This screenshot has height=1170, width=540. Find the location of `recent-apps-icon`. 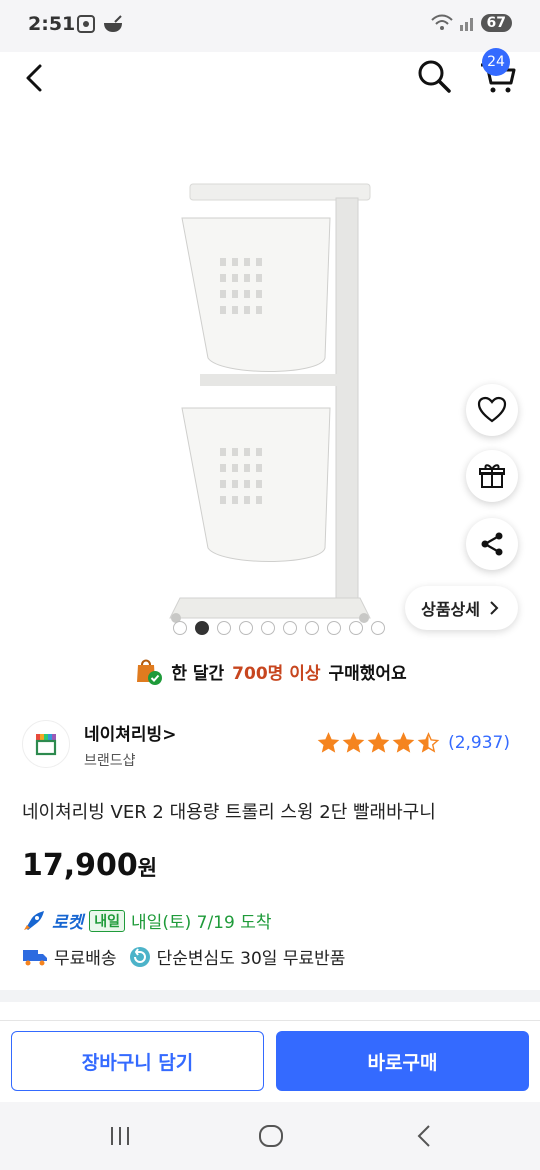

recent-apps-icon is located at coordinates (120, 1136).